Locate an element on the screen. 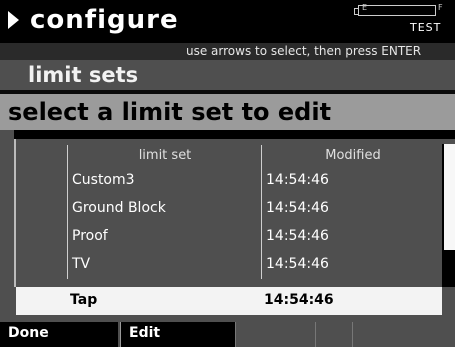 The width and height of the screenshot is (455, 347). done-button: Done is located at coordinates (59, 334).